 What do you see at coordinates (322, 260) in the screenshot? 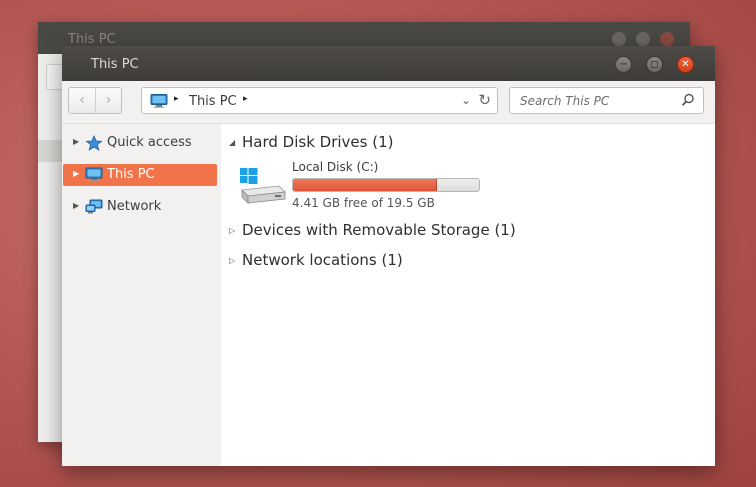
I see `group-header: Network locations (1)` at bounding box center [322, 260].